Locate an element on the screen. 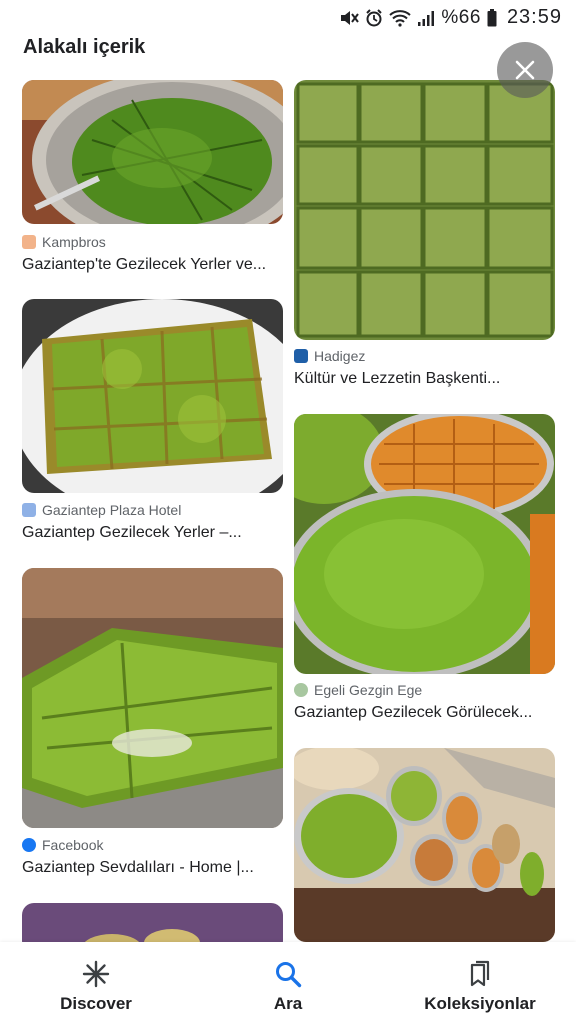  result-source: Kampbros is located at coordinates (64, 242).